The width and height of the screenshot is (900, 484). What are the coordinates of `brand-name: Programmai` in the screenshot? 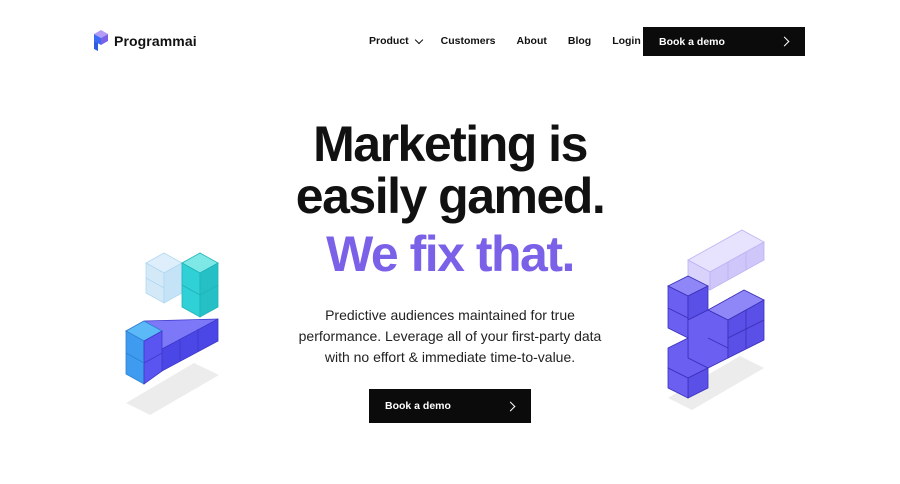 It's located at (155, 41).